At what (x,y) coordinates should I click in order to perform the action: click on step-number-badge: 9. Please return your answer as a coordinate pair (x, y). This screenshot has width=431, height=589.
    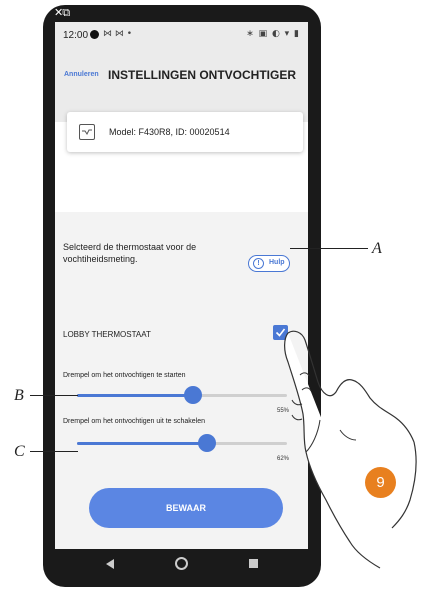
    Looking at the image, I should click on (380, 482).